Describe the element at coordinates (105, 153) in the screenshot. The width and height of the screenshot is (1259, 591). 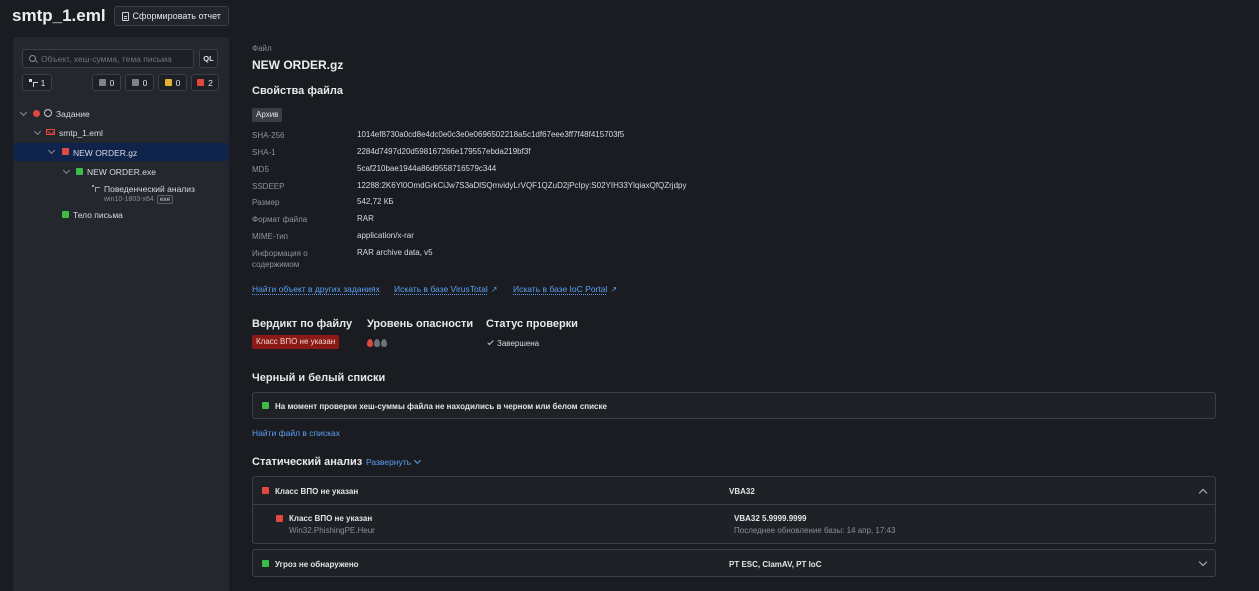
I see `tree-item-label: NEW ORDER.gz` at that location.